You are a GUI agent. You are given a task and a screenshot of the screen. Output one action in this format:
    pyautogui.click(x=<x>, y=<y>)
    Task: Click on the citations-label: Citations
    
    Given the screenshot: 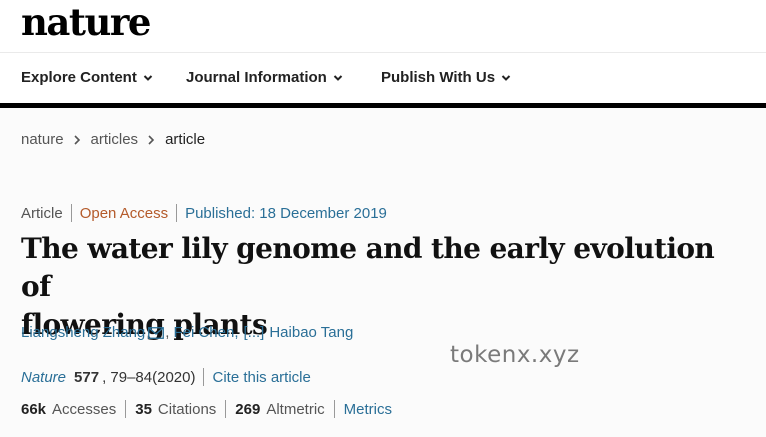 What is the action you would take?
    pyautogui.click(x=187, y=409)
    